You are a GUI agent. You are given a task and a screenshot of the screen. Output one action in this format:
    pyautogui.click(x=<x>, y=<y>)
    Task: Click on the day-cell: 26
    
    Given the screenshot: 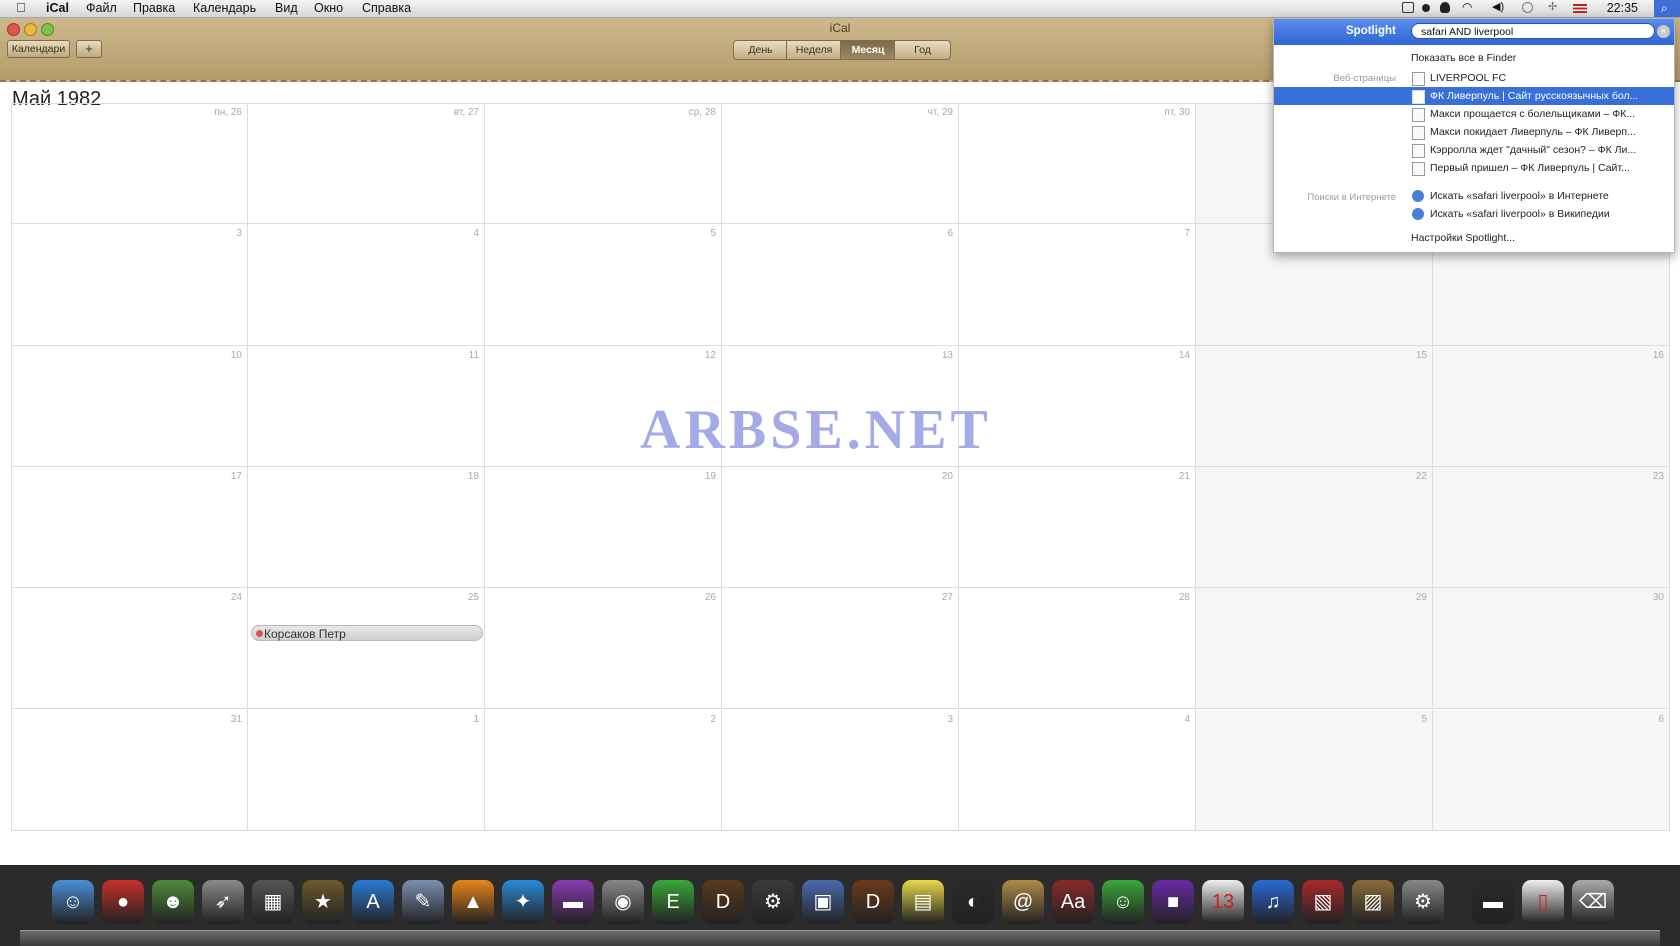 What is the action you would take?
    pyautogui.click(x=603, y=649)
    